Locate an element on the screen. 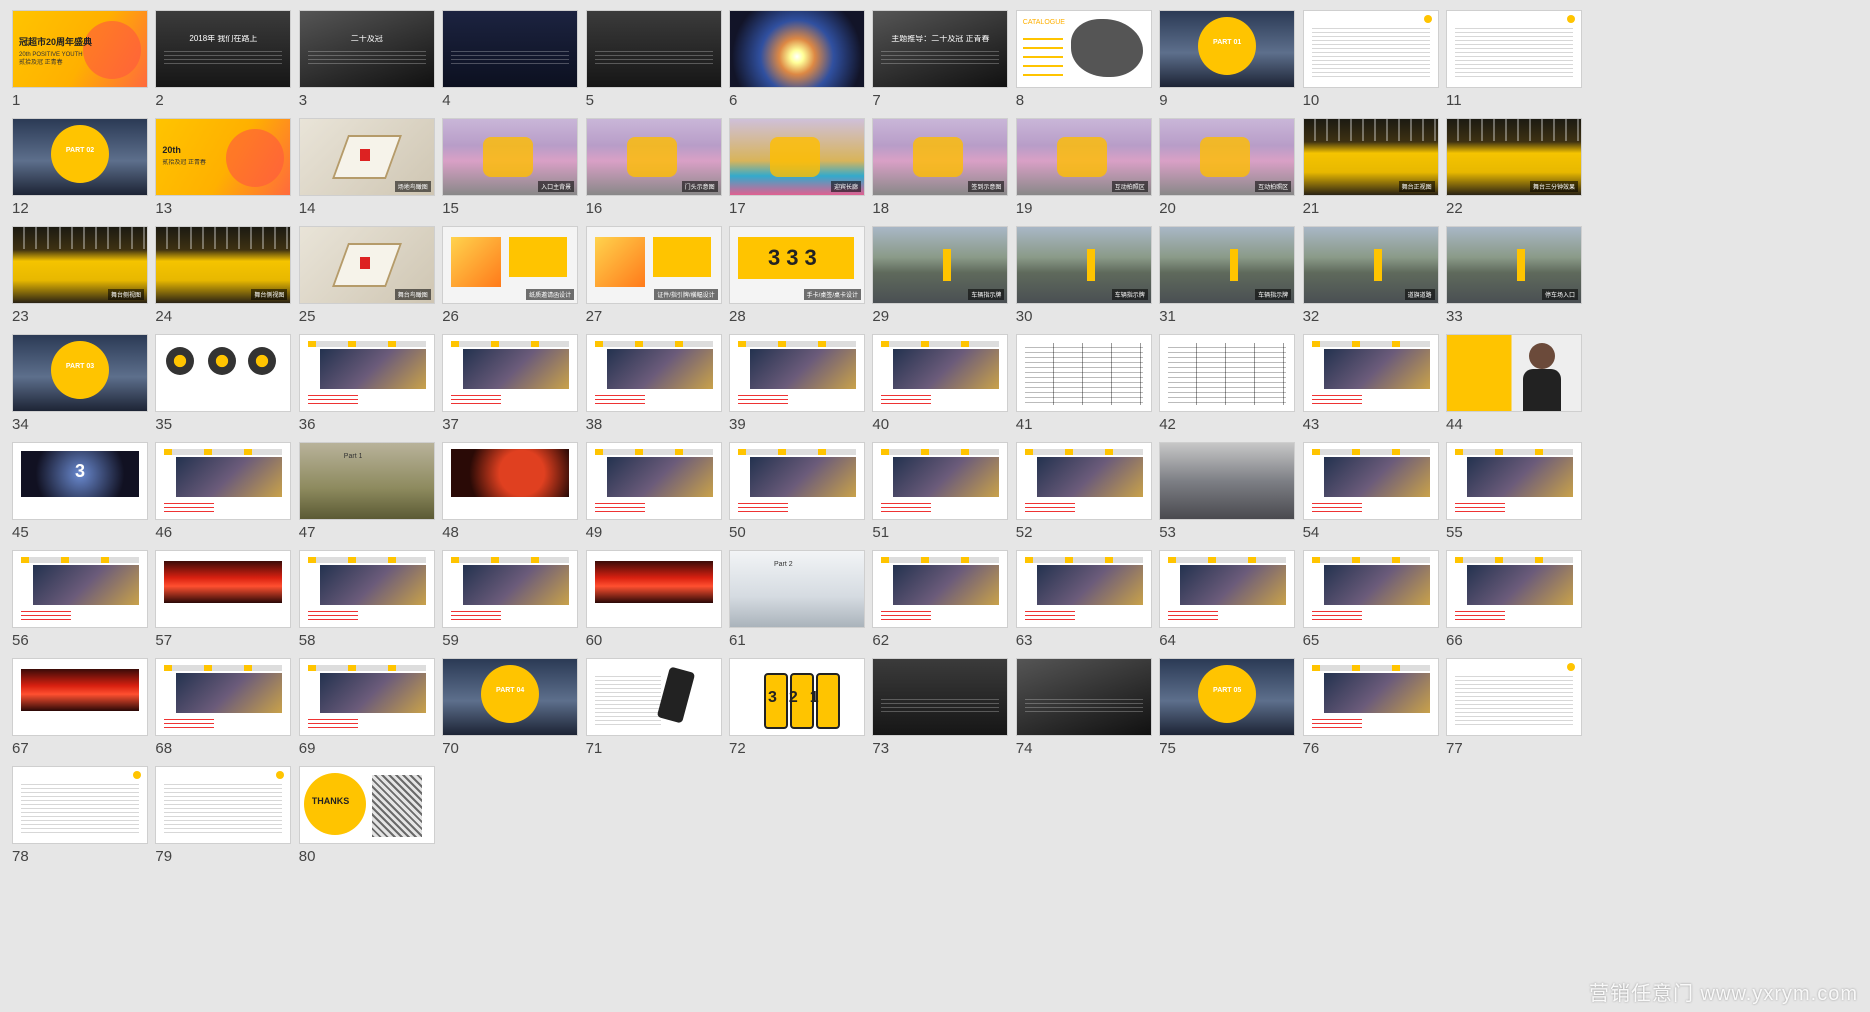  slide-thumbnail-28: 333 手卡/桌签/桌卡设计 28 is located at coordinates (797, 275).